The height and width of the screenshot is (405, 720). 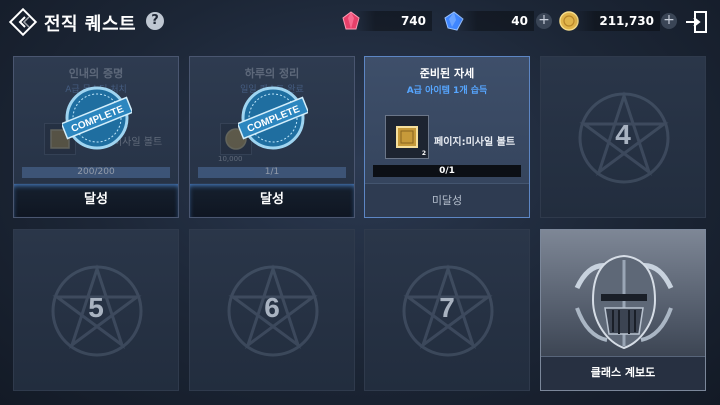 I want to click on exit-icon, so click(x=697, y=22).